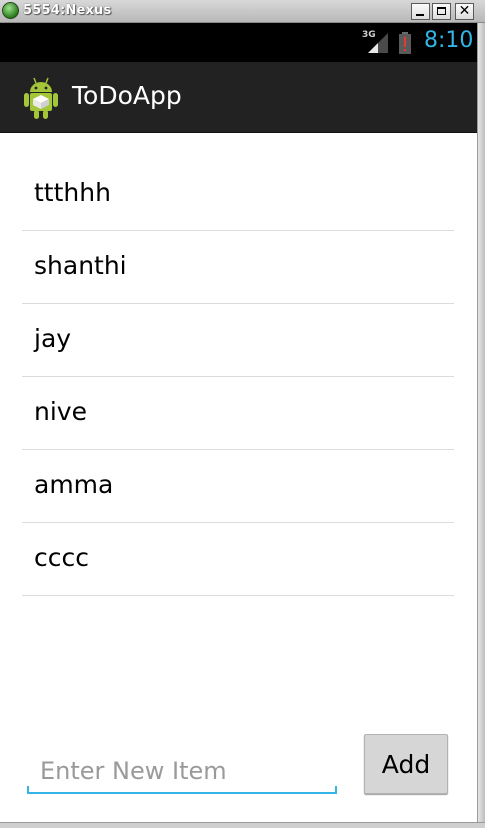 The width and height of the screenshot is (485, 828). I want to click on list-item: amma, so click(238, 486).